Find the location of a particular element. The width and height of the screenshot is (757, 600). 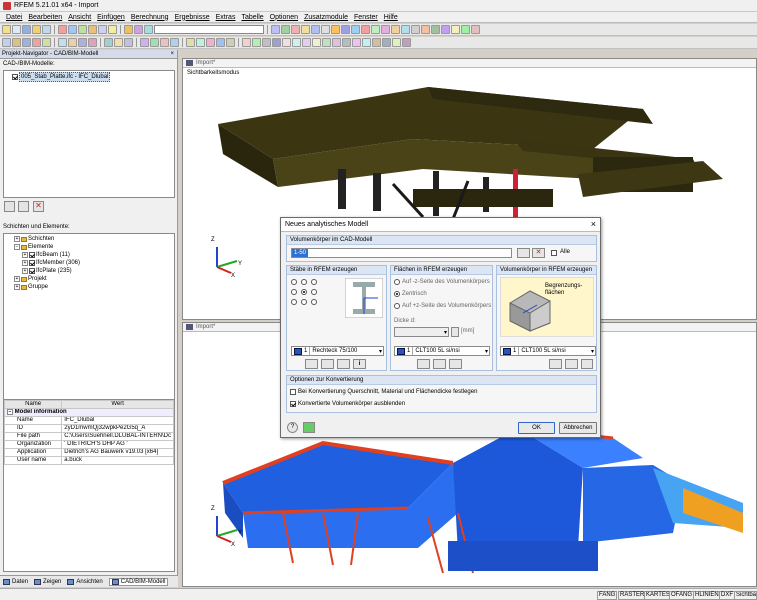

info-icon: i is located at coordinates (359, 364).